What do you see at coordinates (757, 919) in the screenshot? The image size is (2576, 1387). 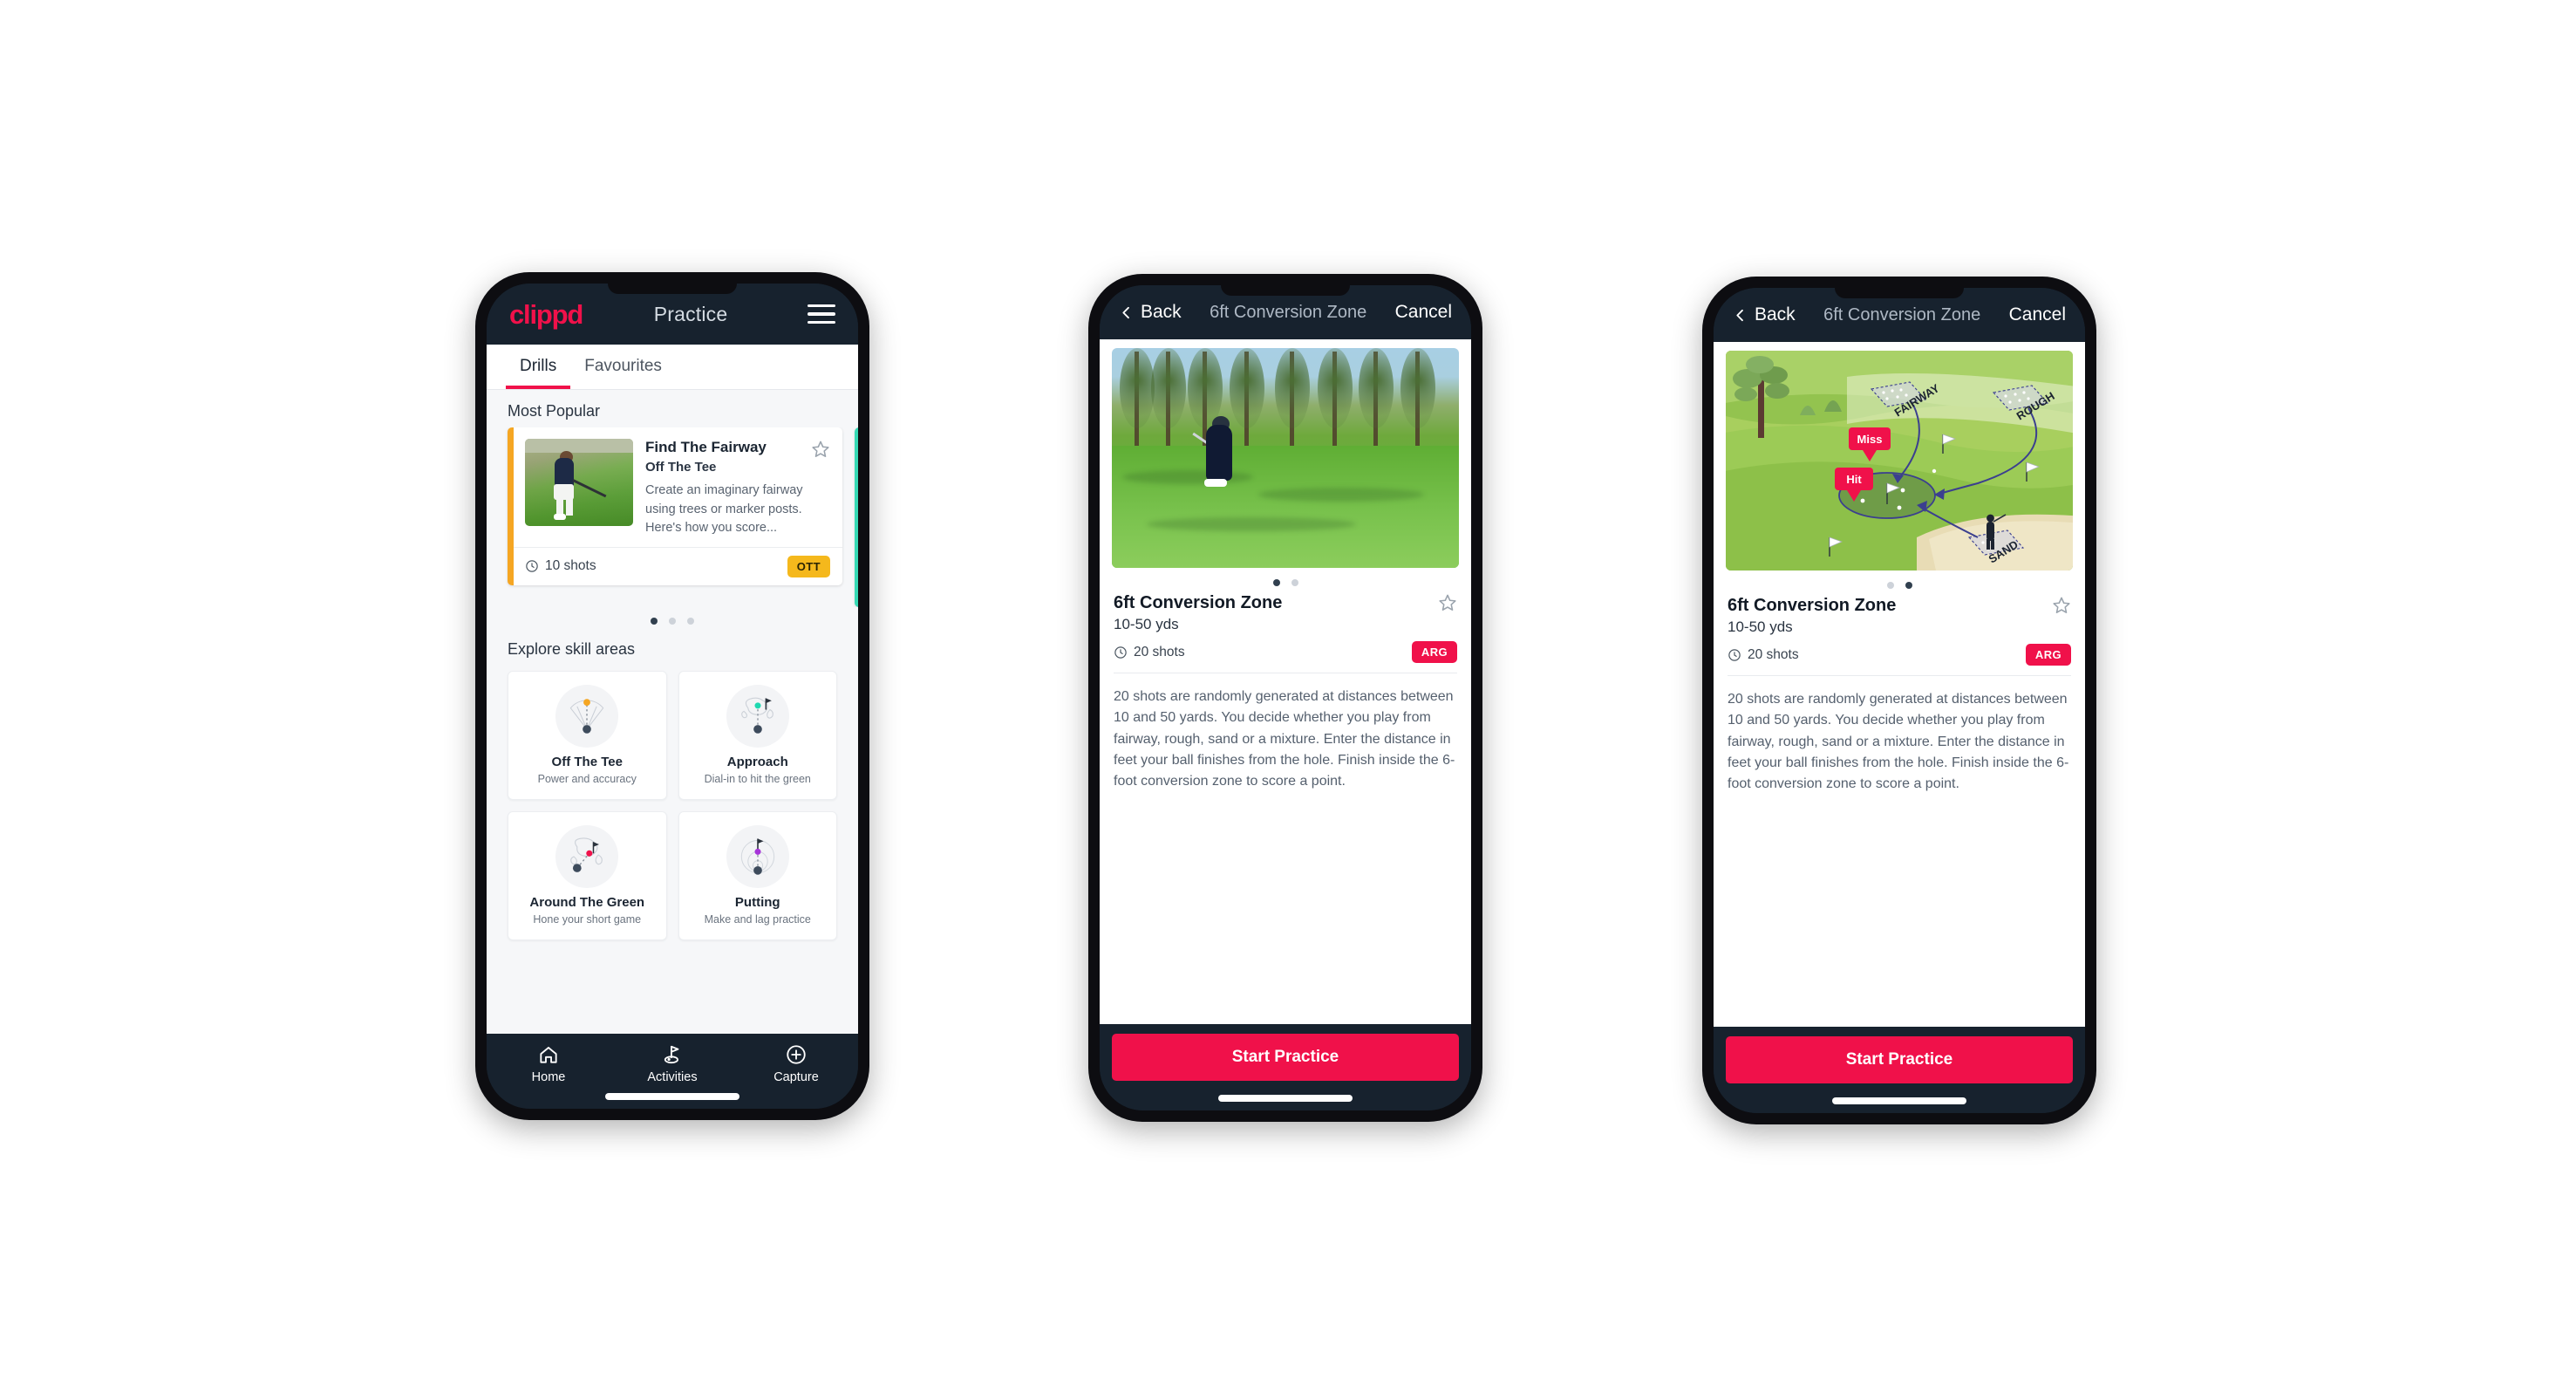 I see `skill-desc: Make and lag practice` at bounding box center [757, 919].